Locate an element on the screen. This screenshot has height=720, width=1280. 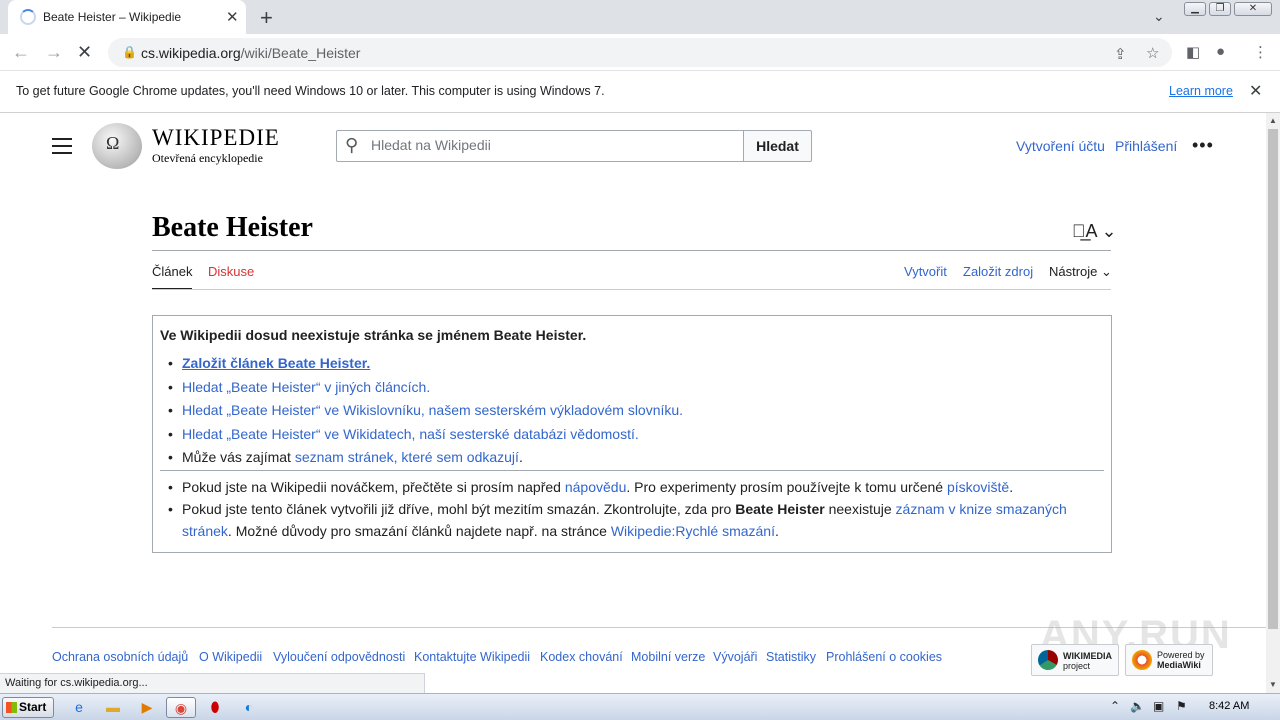
edge-icon: ◐ is located at coordinates (249, 707).